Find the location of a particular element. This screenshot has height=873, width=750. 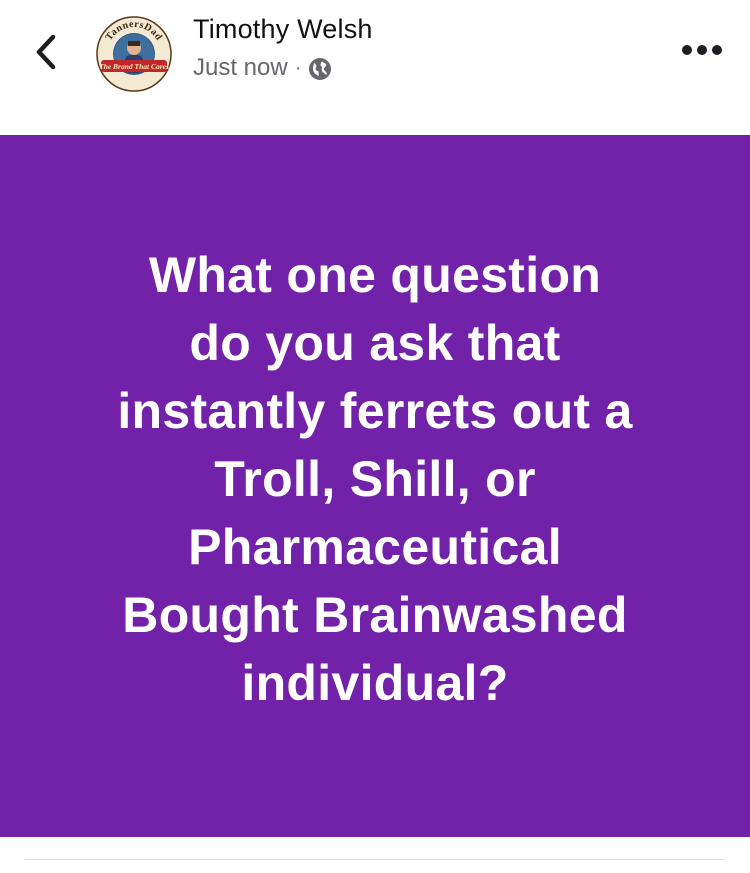

avatar-logo: TannersDad The Brand That Cares is located at coordinates (134, 54).